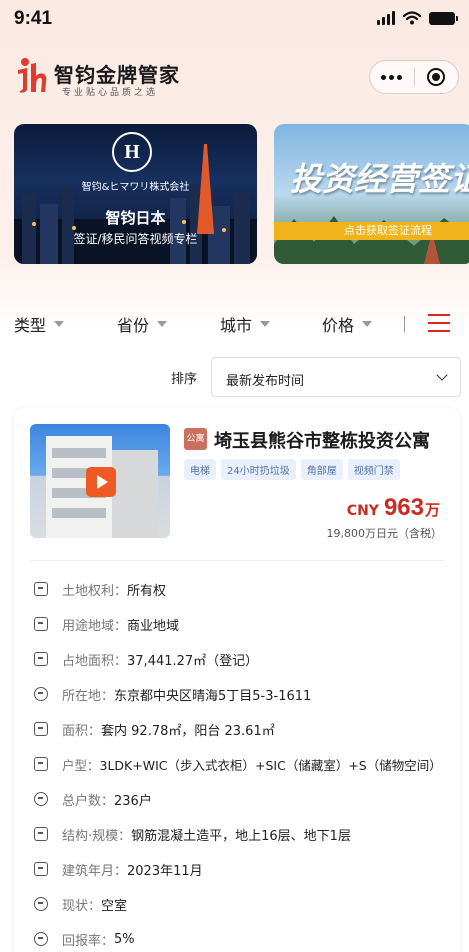 The width and height of the screenshot is (469, 952). I want to click on banner-cta: 点击获取签证流程, so click(371, 231).